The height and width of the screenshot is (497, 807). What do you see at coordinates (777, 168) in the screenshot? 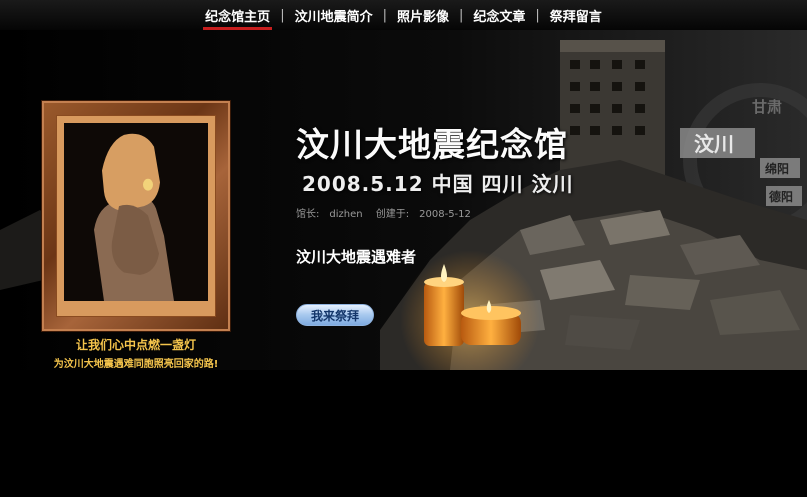
I see `map-label-mianyang: 绵阳` at bounding box center [777, 168].